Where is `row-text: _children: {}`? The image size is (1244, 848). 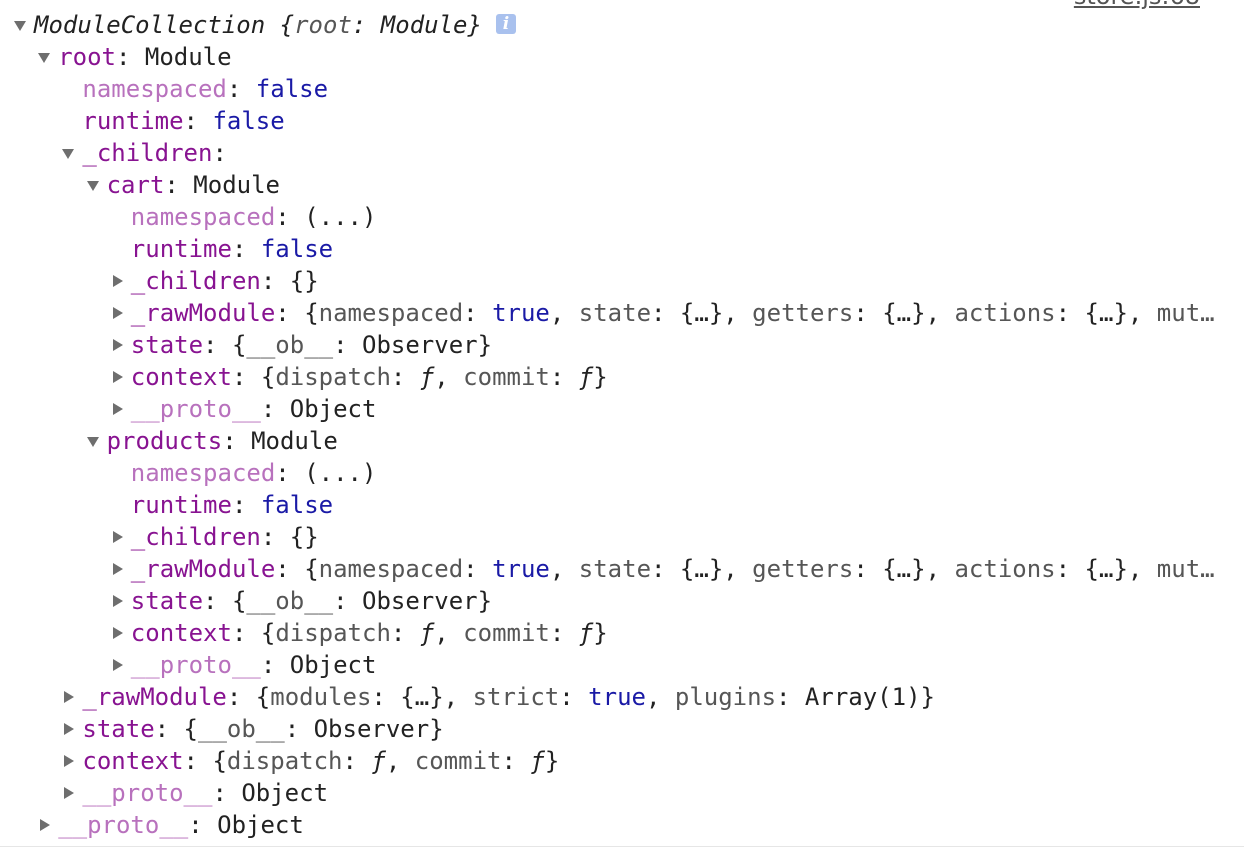
row-text: _children: {} is located at coordinates (225, 281).